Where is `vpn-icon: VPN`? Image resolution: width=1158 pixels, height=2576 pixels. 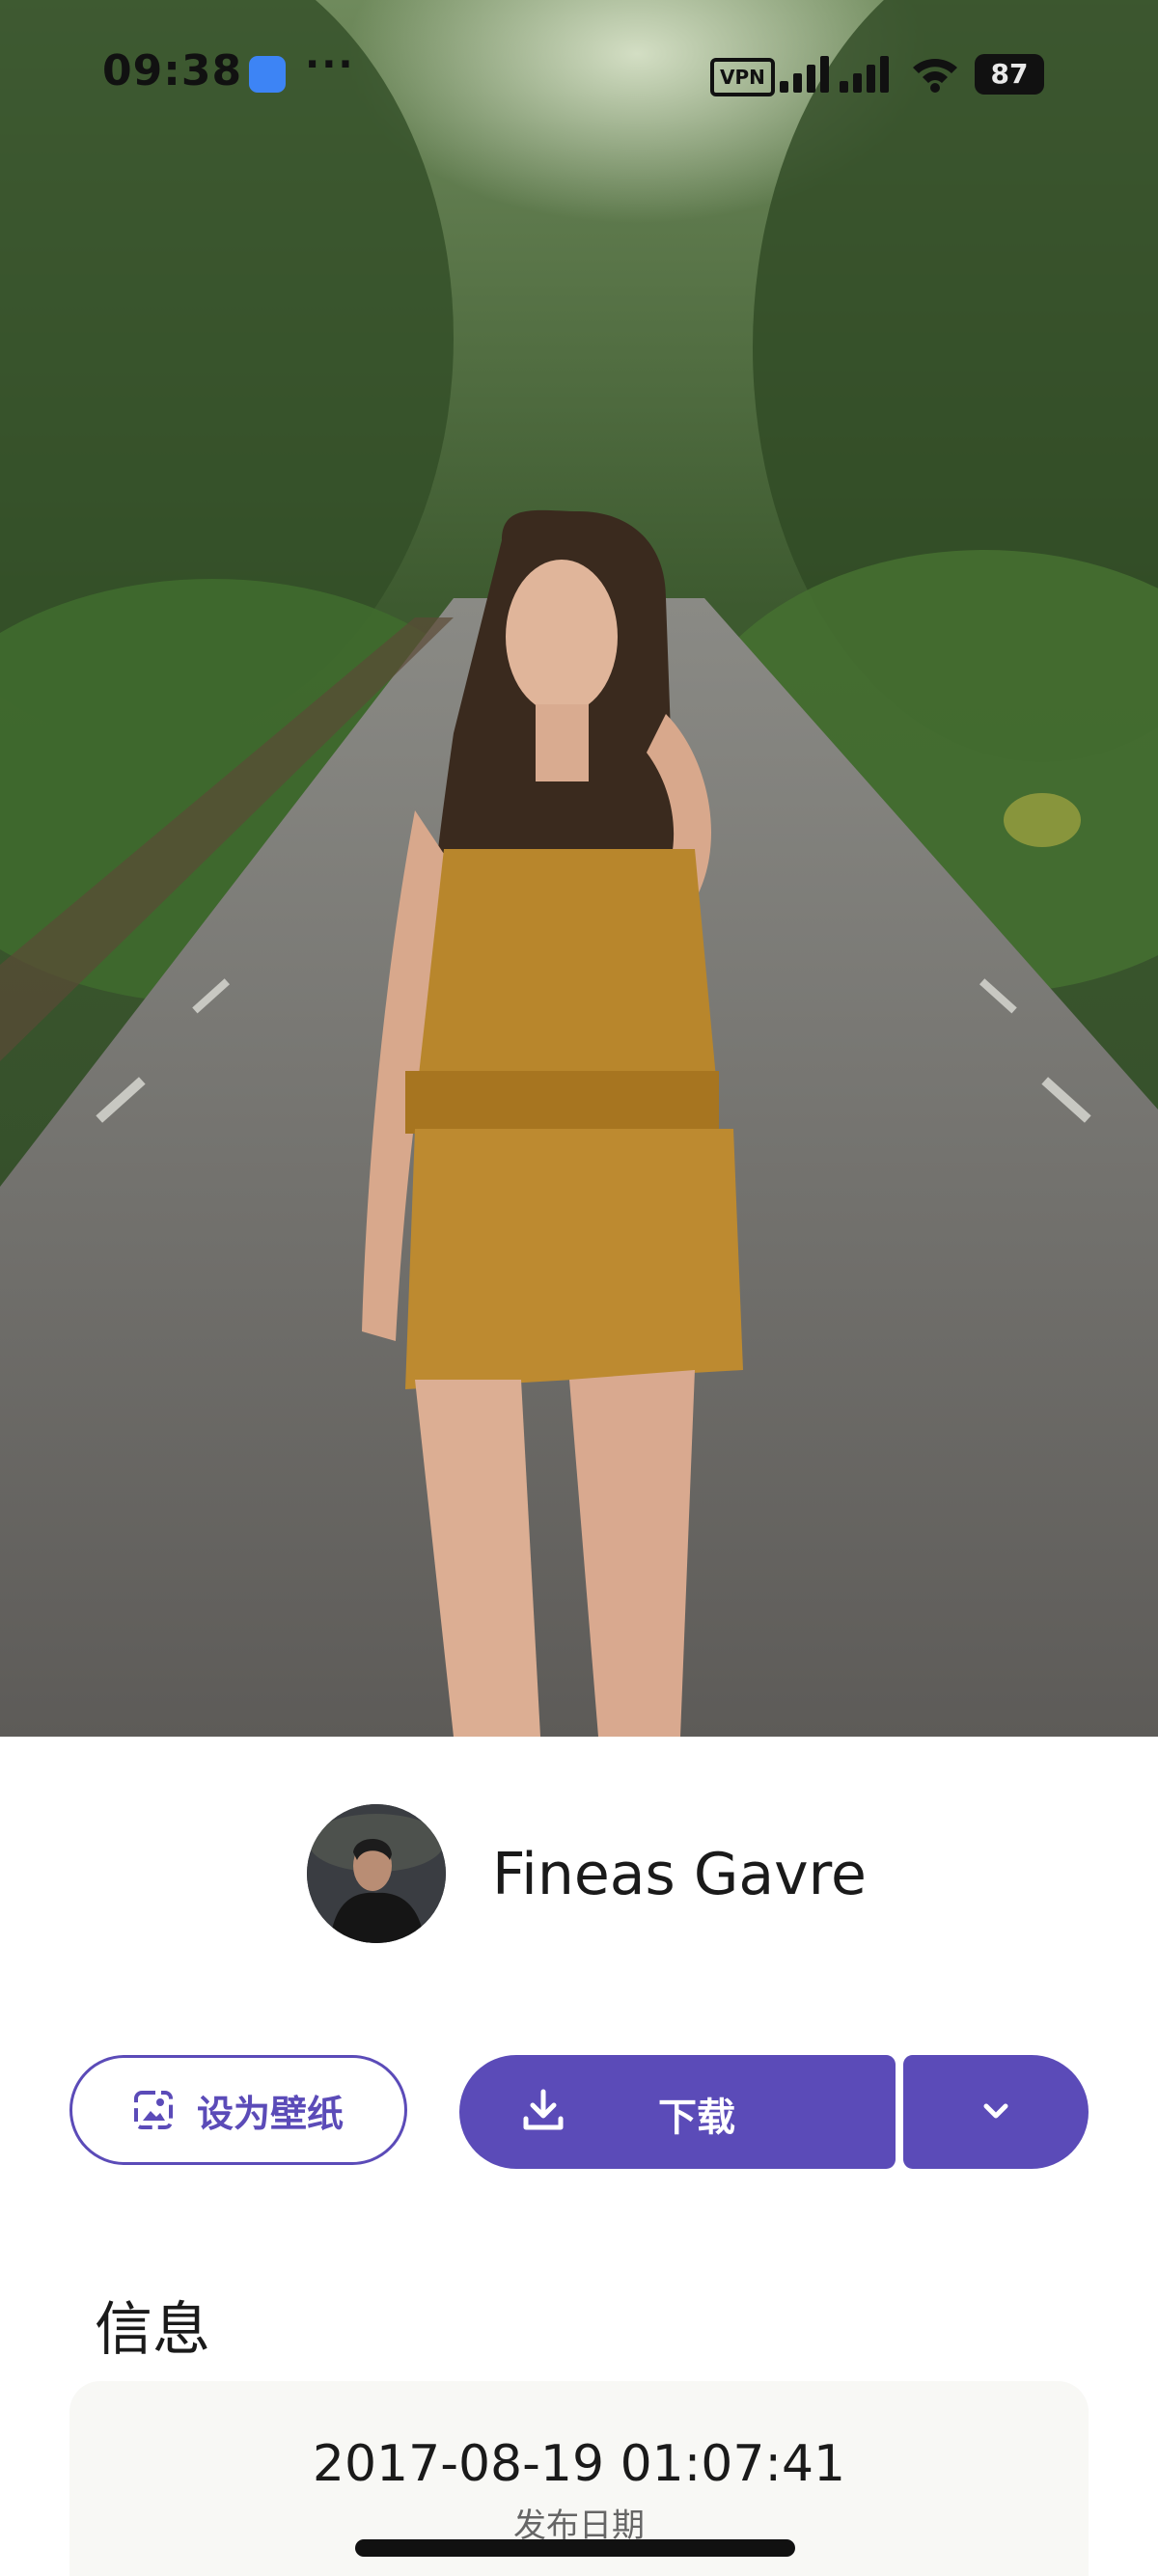
vpn-icon: VPN is located at coordinates (742, 77).